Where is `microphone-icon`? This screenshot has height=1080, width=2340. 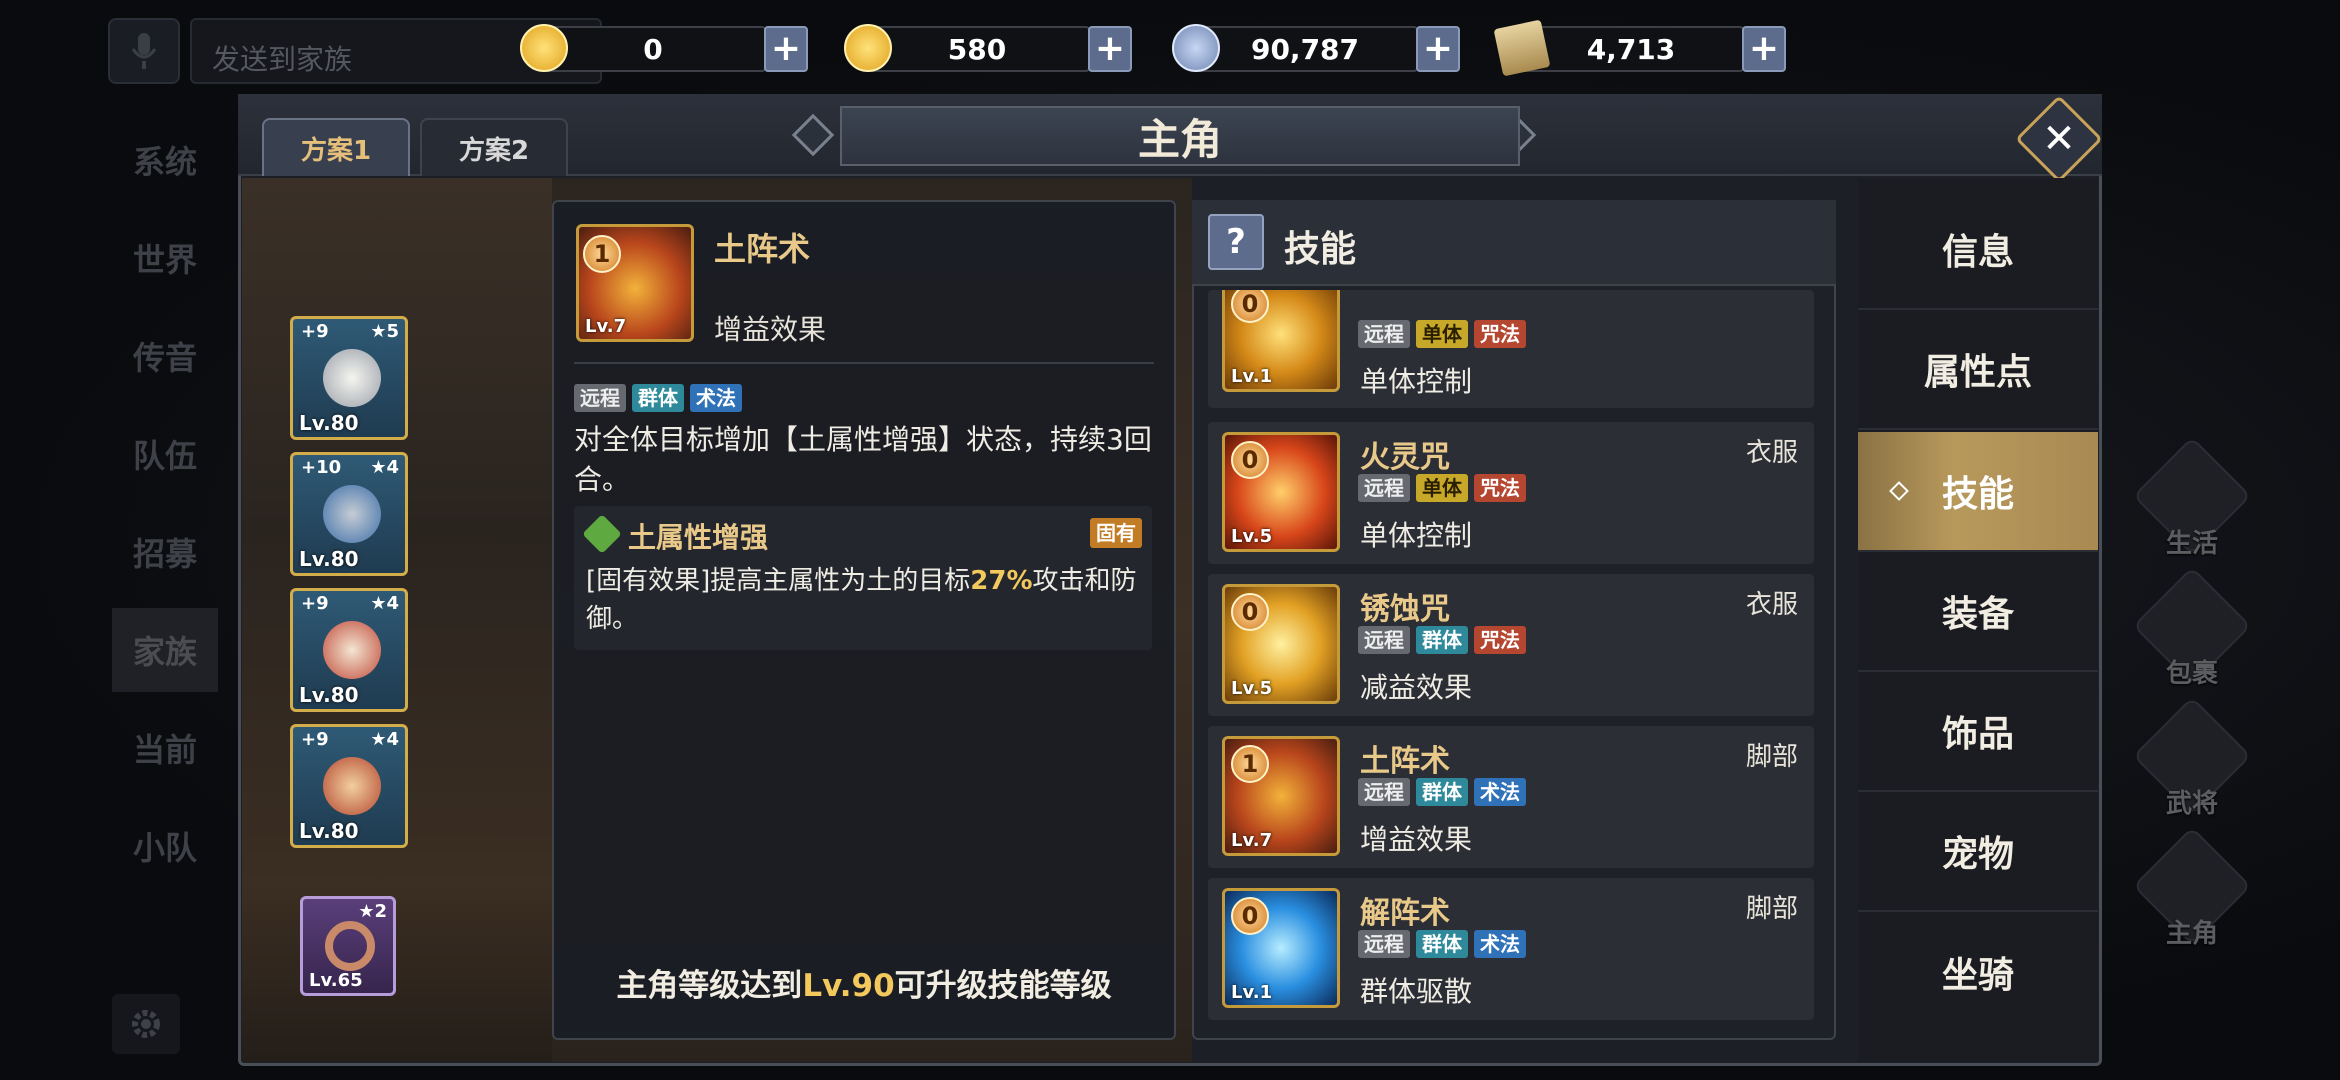
microphone-icon is located at coordinates (144, 51).